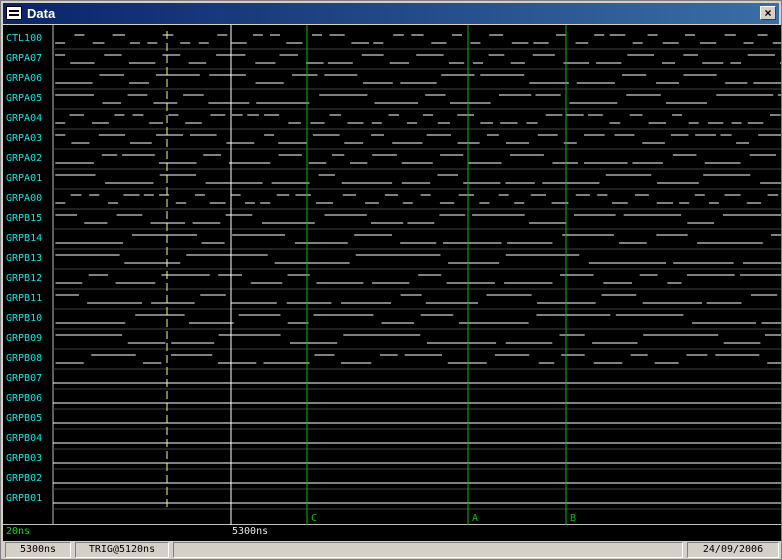  What do you see at coordinates (475, 518) in the screenshot?
I see `marker-label-a: A` at bounding box center [475, 518].